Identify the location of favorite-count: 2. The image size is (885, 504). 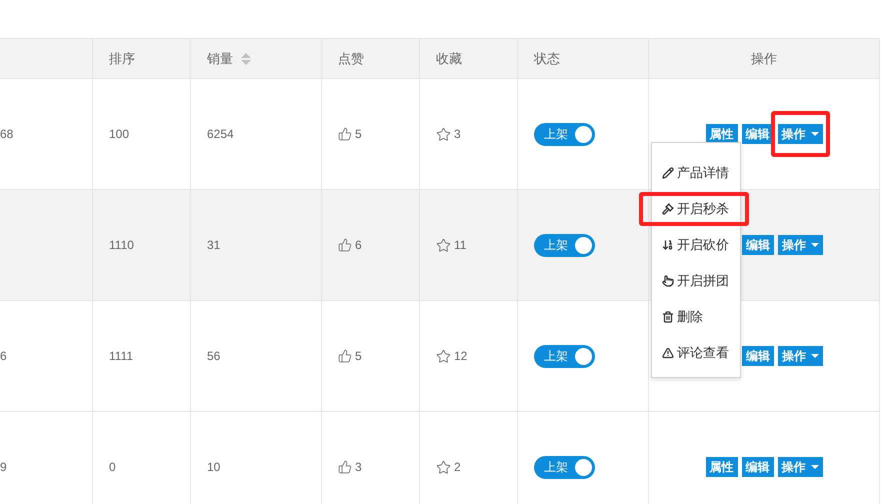
(457, 467).